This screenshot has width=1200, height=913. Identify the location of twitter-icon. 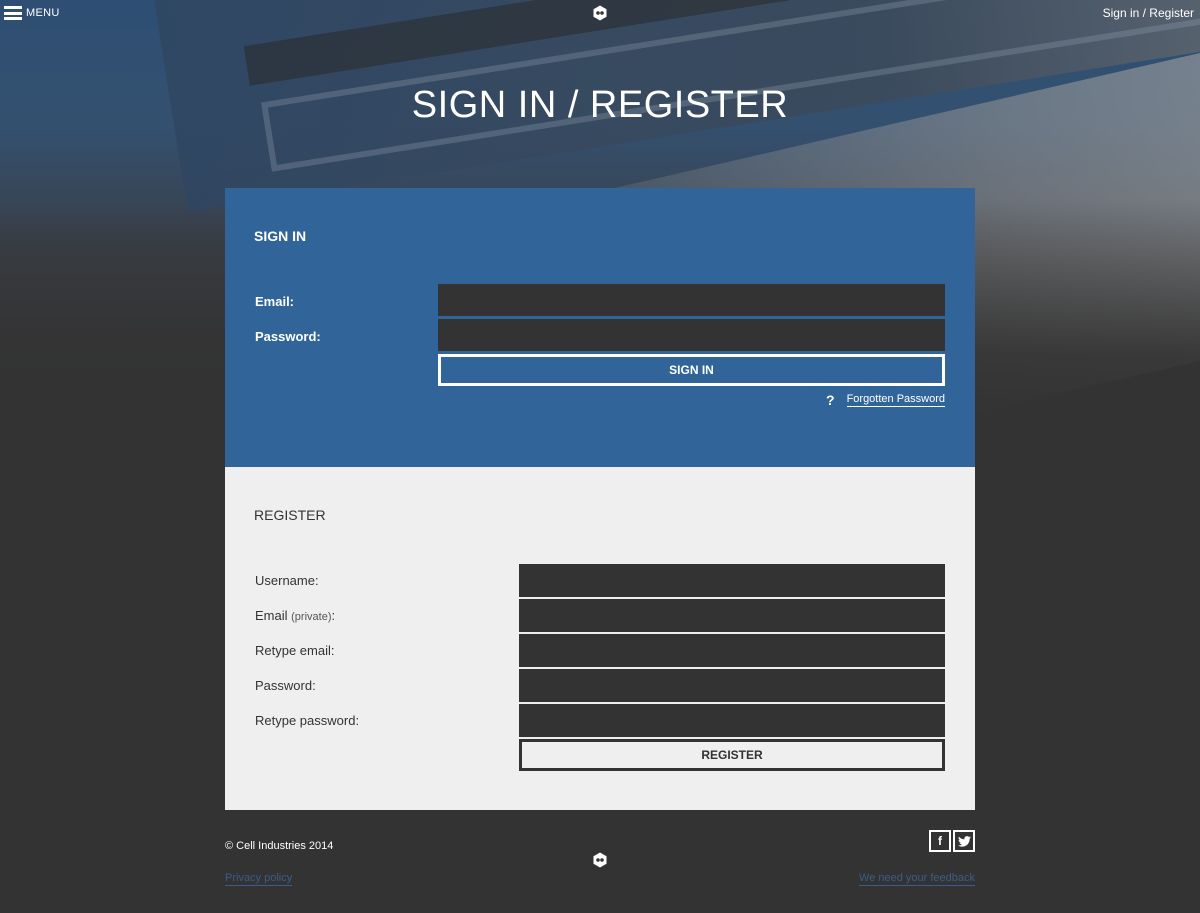
(964, 841).